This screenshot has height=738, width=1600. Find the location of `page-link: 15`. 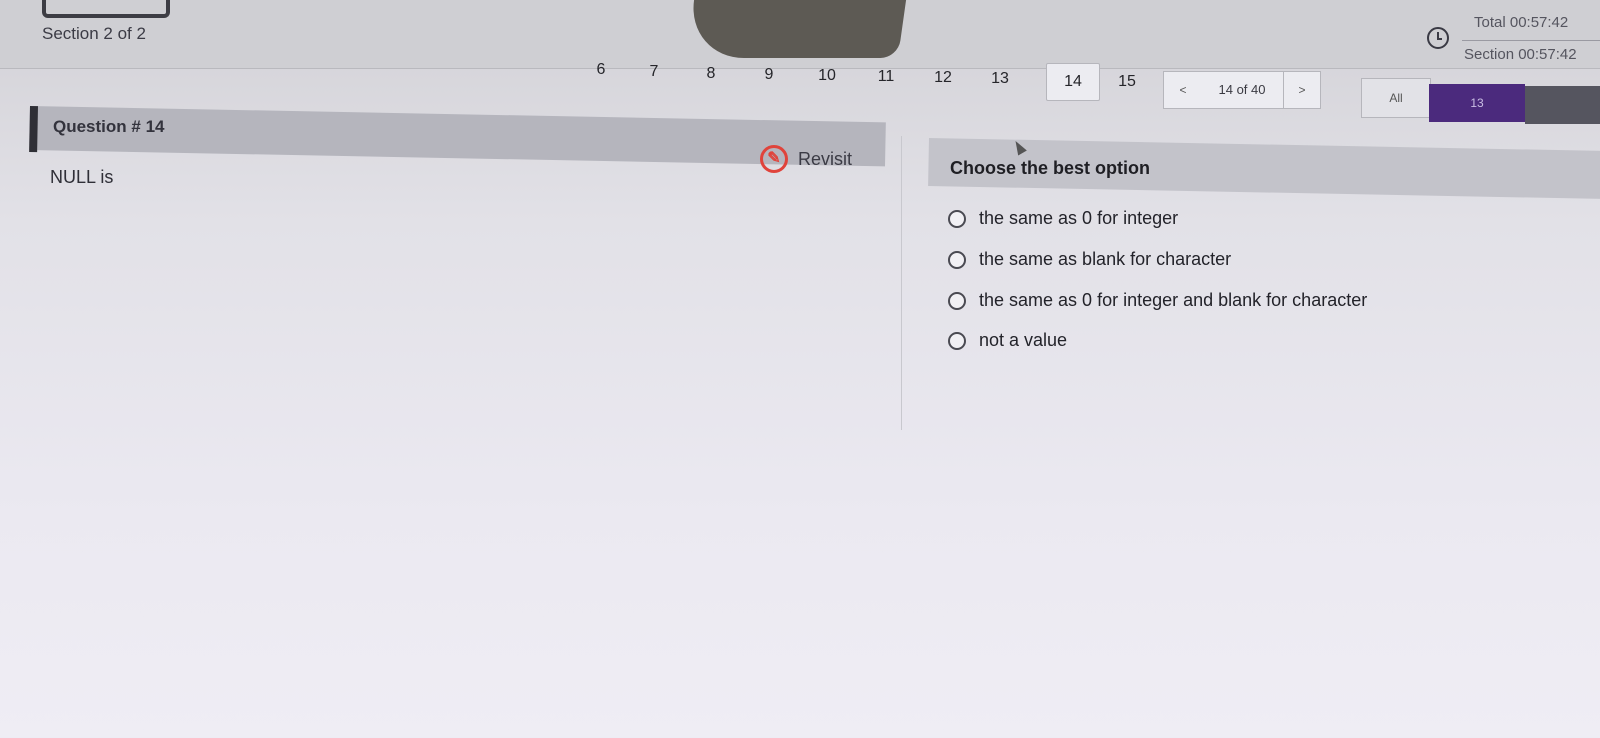

page-link: 15 is located at coordinates (1127, 82).